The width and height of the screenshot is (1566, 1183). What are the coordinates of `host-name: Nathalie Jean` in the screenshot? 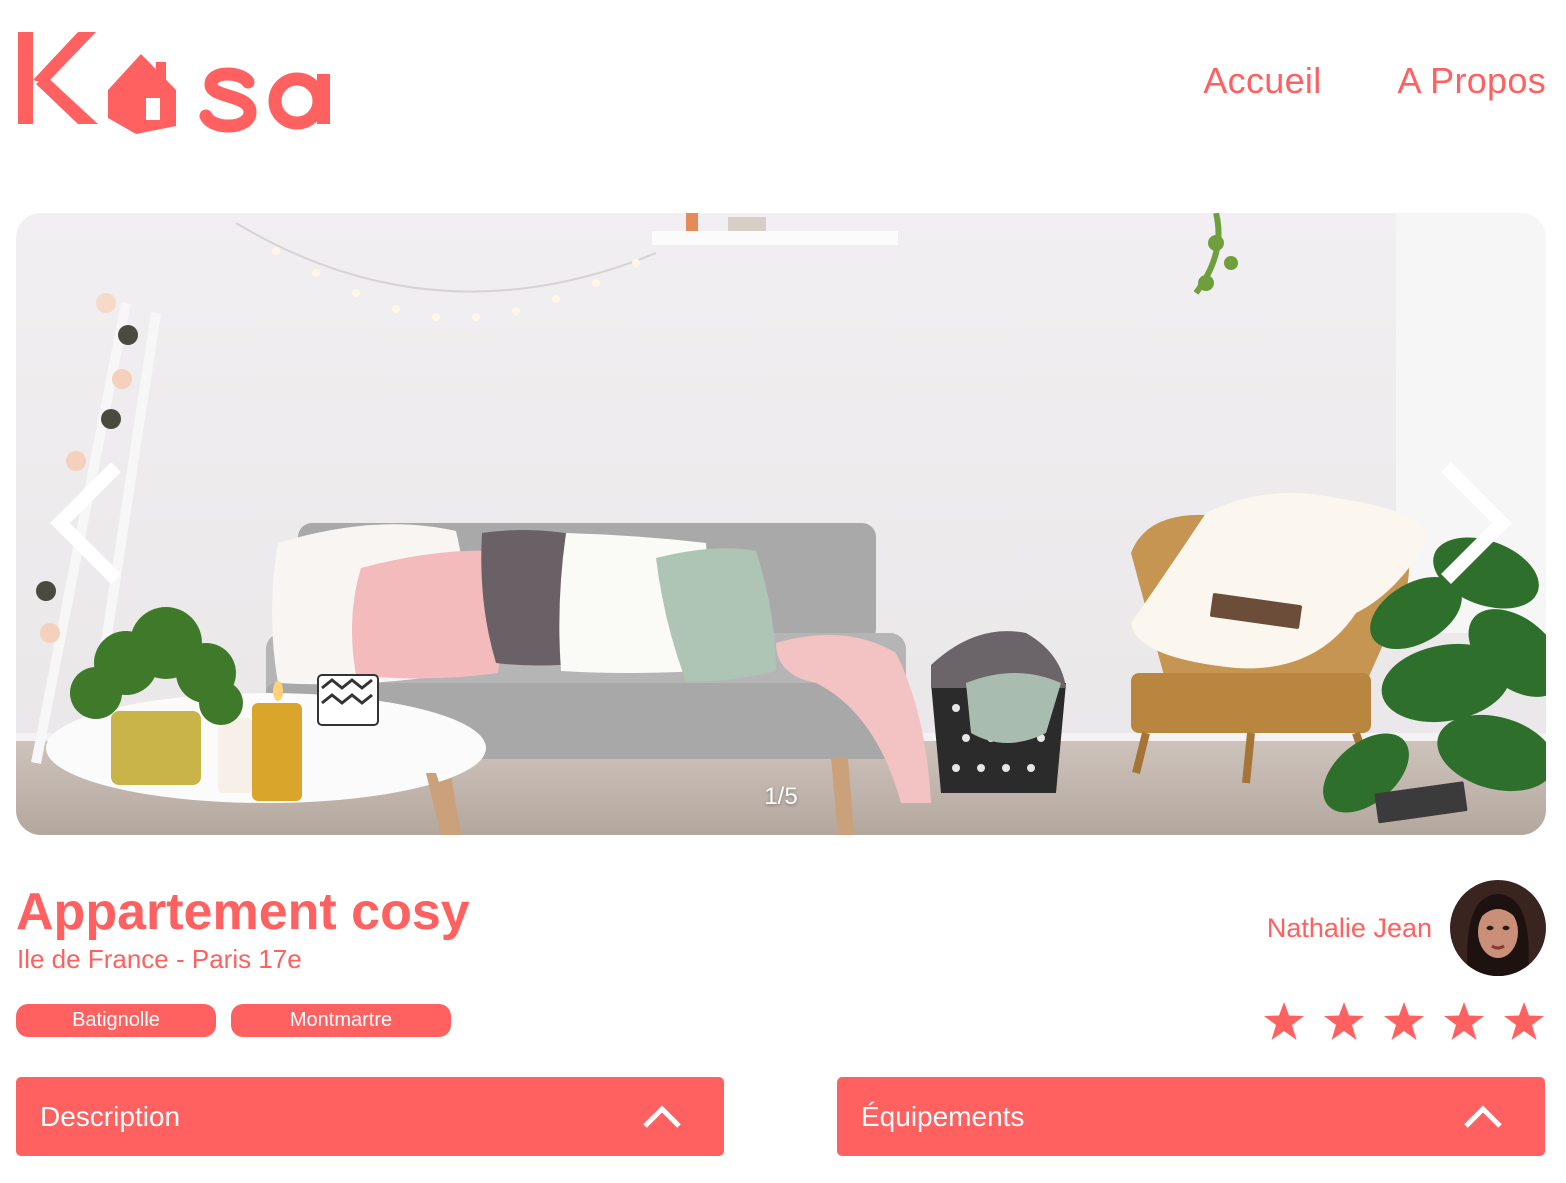 It's located at (1349, 927).